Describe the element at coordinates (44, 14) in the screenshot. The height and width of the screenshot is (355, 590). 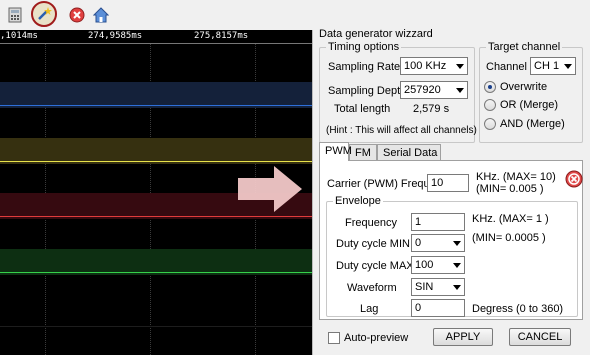
I see `wand-icon` at that location.